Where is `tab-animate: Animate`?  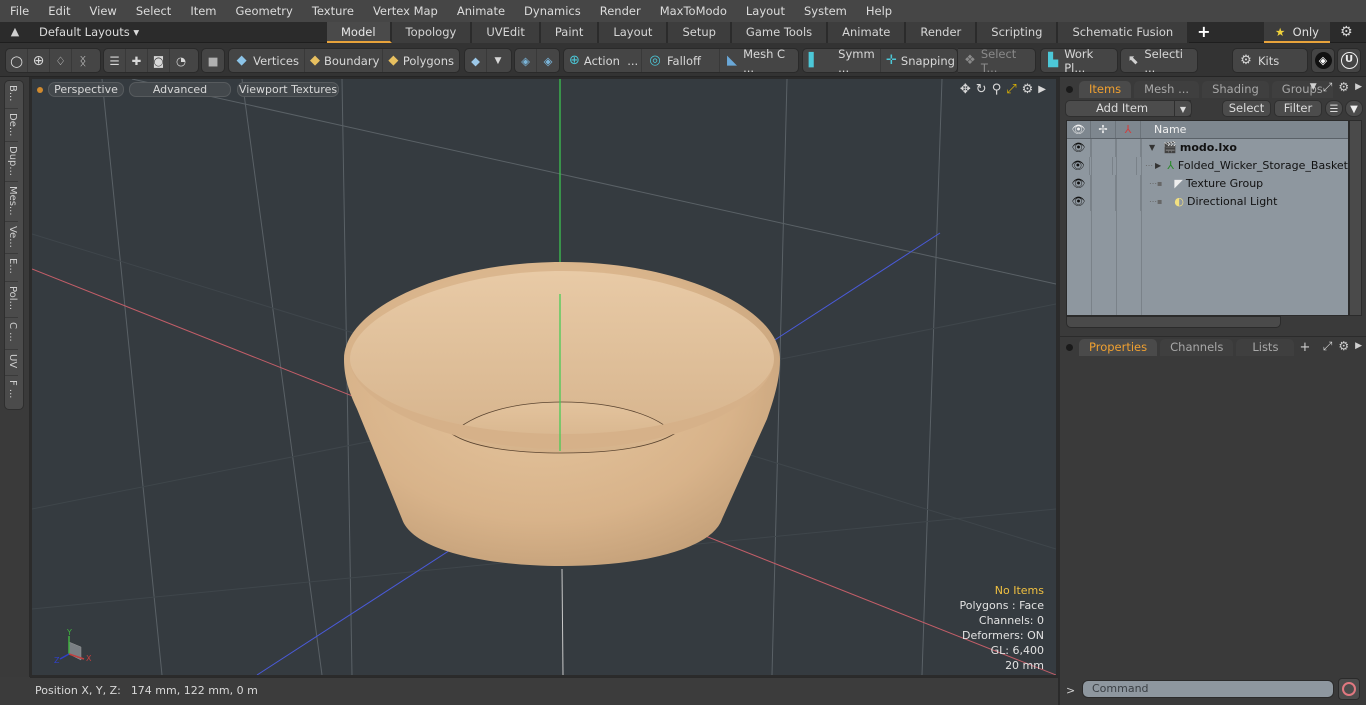 tab-animate: Animate is located at coordinates (867, 32).